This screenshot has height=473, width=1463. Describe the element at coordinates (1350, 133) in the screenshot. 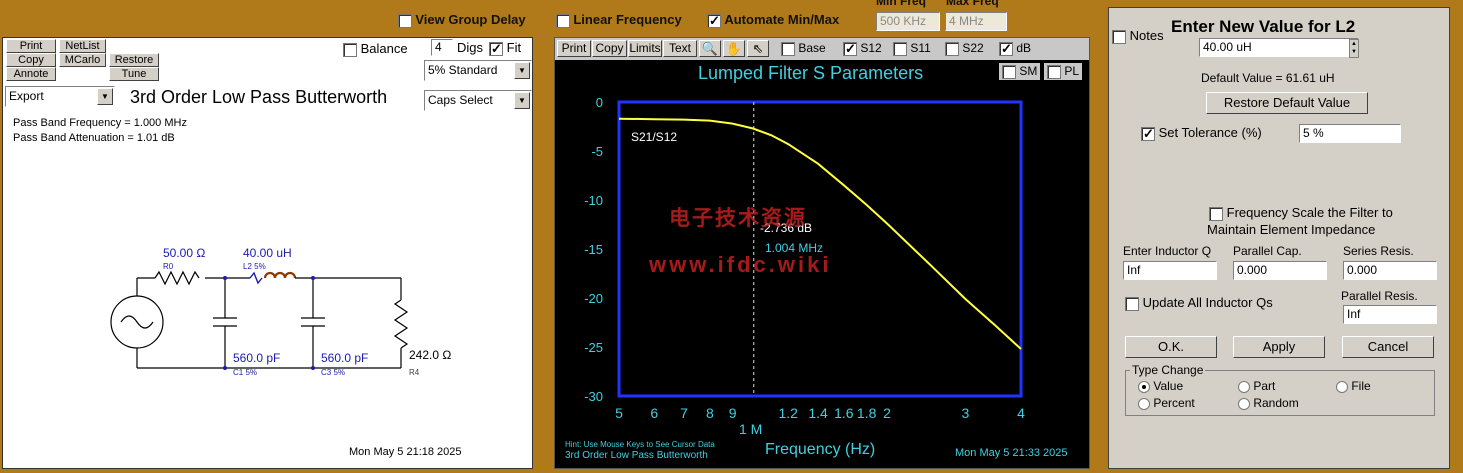

I see `tolerance-input: 5 %` at that location.